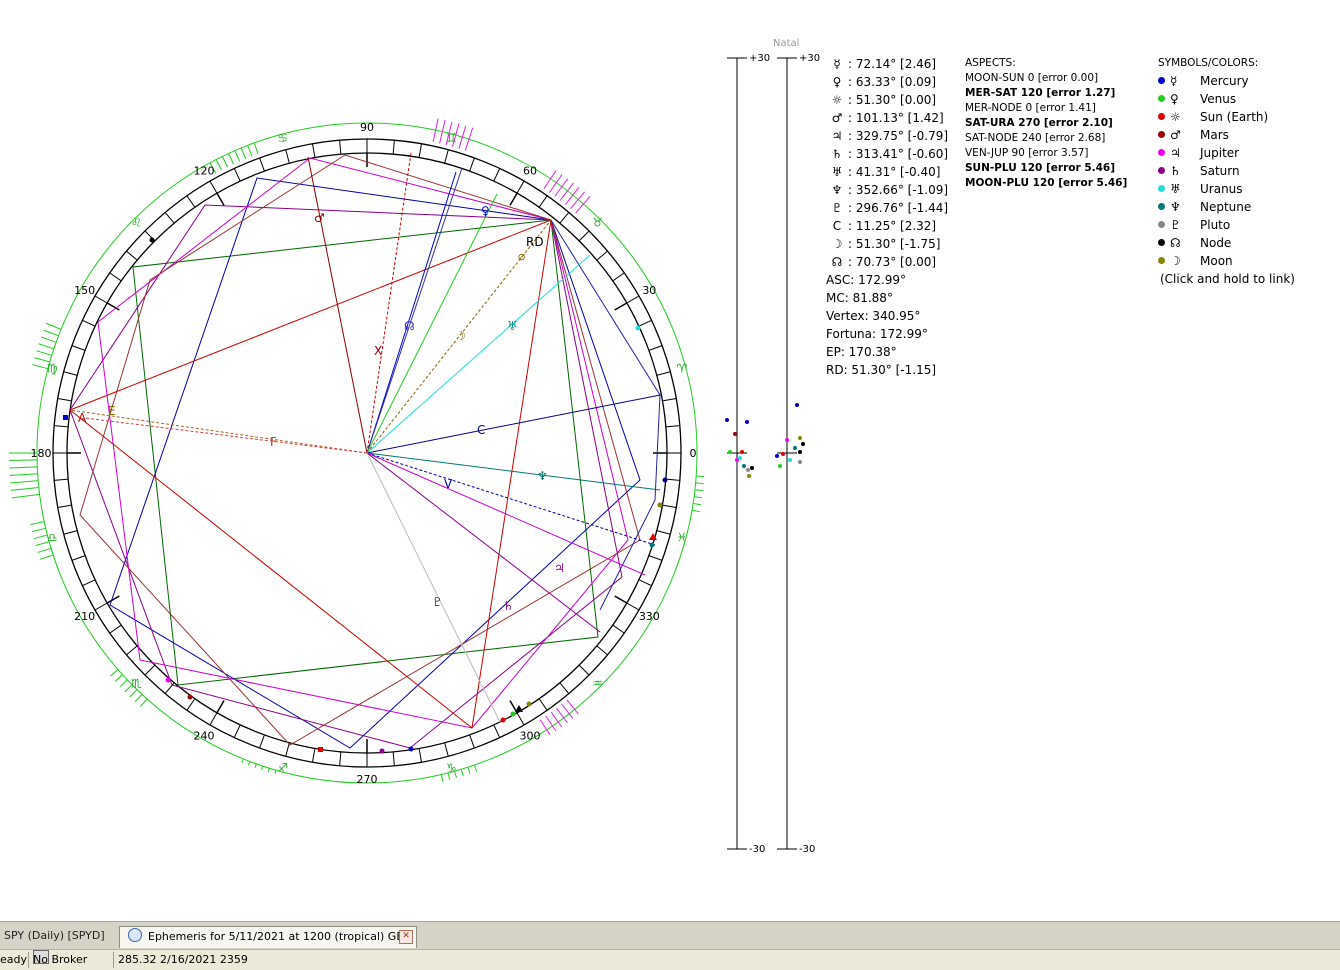 This screenshot has width=1340, height=970. Describe the element at coordinates (621, 599) in the screenshot. I see `major-tick` at that location.